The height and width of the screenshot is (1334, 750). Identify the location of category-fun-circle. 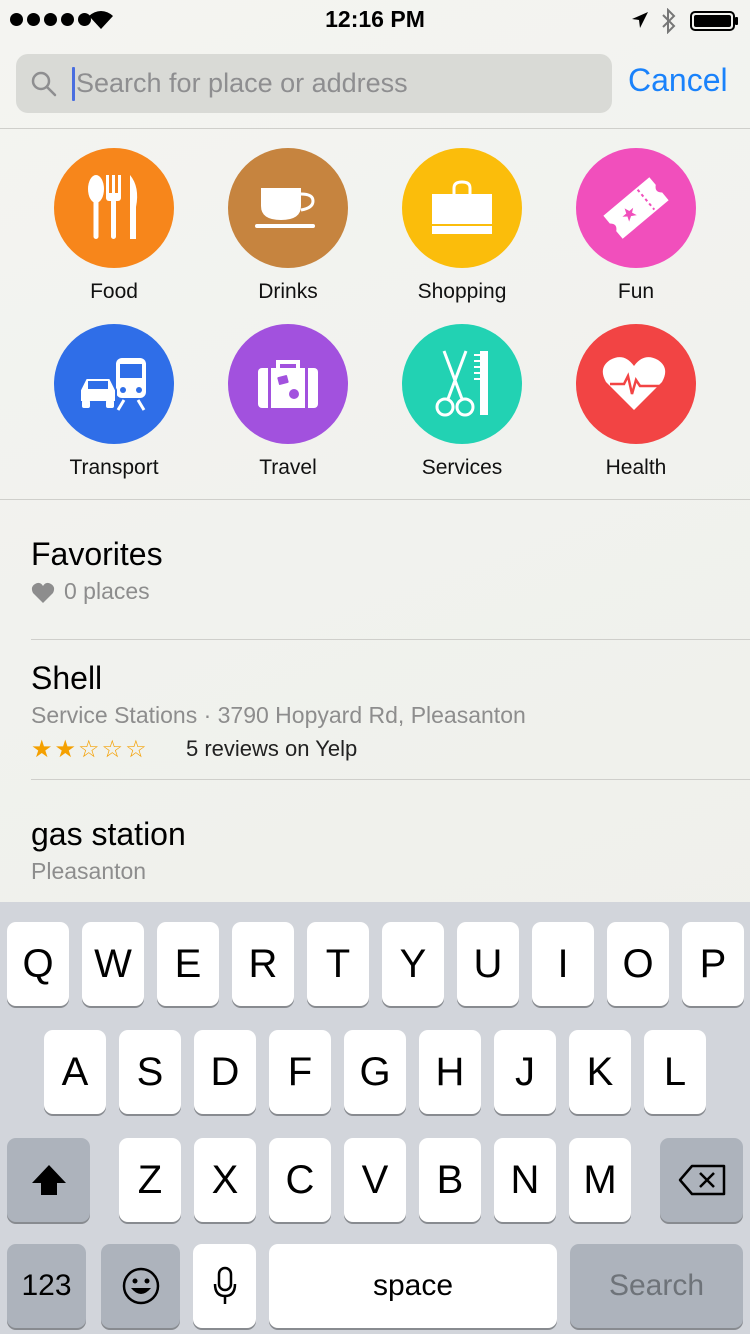
(636, 208).